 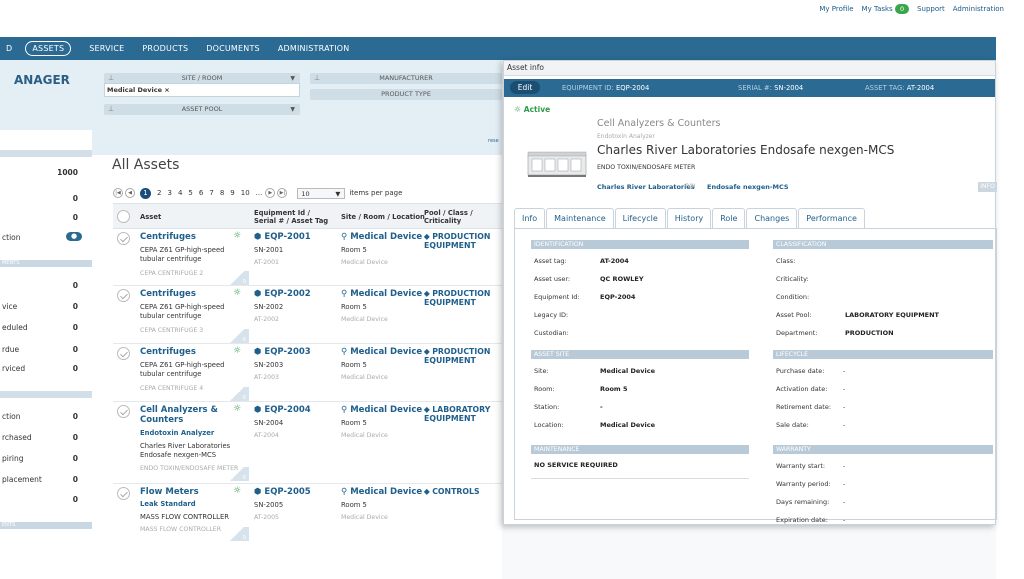 What do you see at coordinates (46, 480) in the screenshot?
I see `sidebar-row: placement 0` at bounding box center [46, 480].